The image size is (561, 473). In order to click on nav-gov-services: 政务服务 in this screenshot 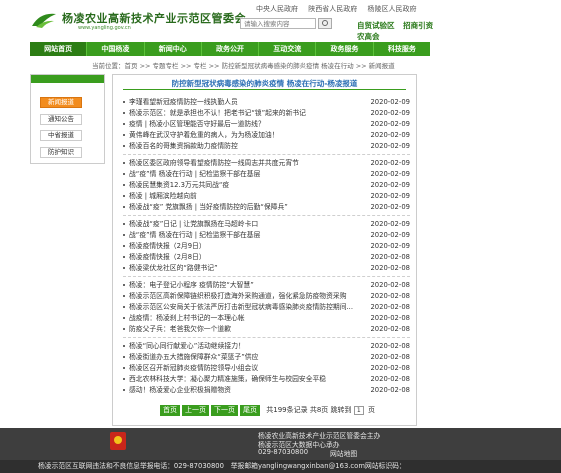, I will do `click(345, 49)`.